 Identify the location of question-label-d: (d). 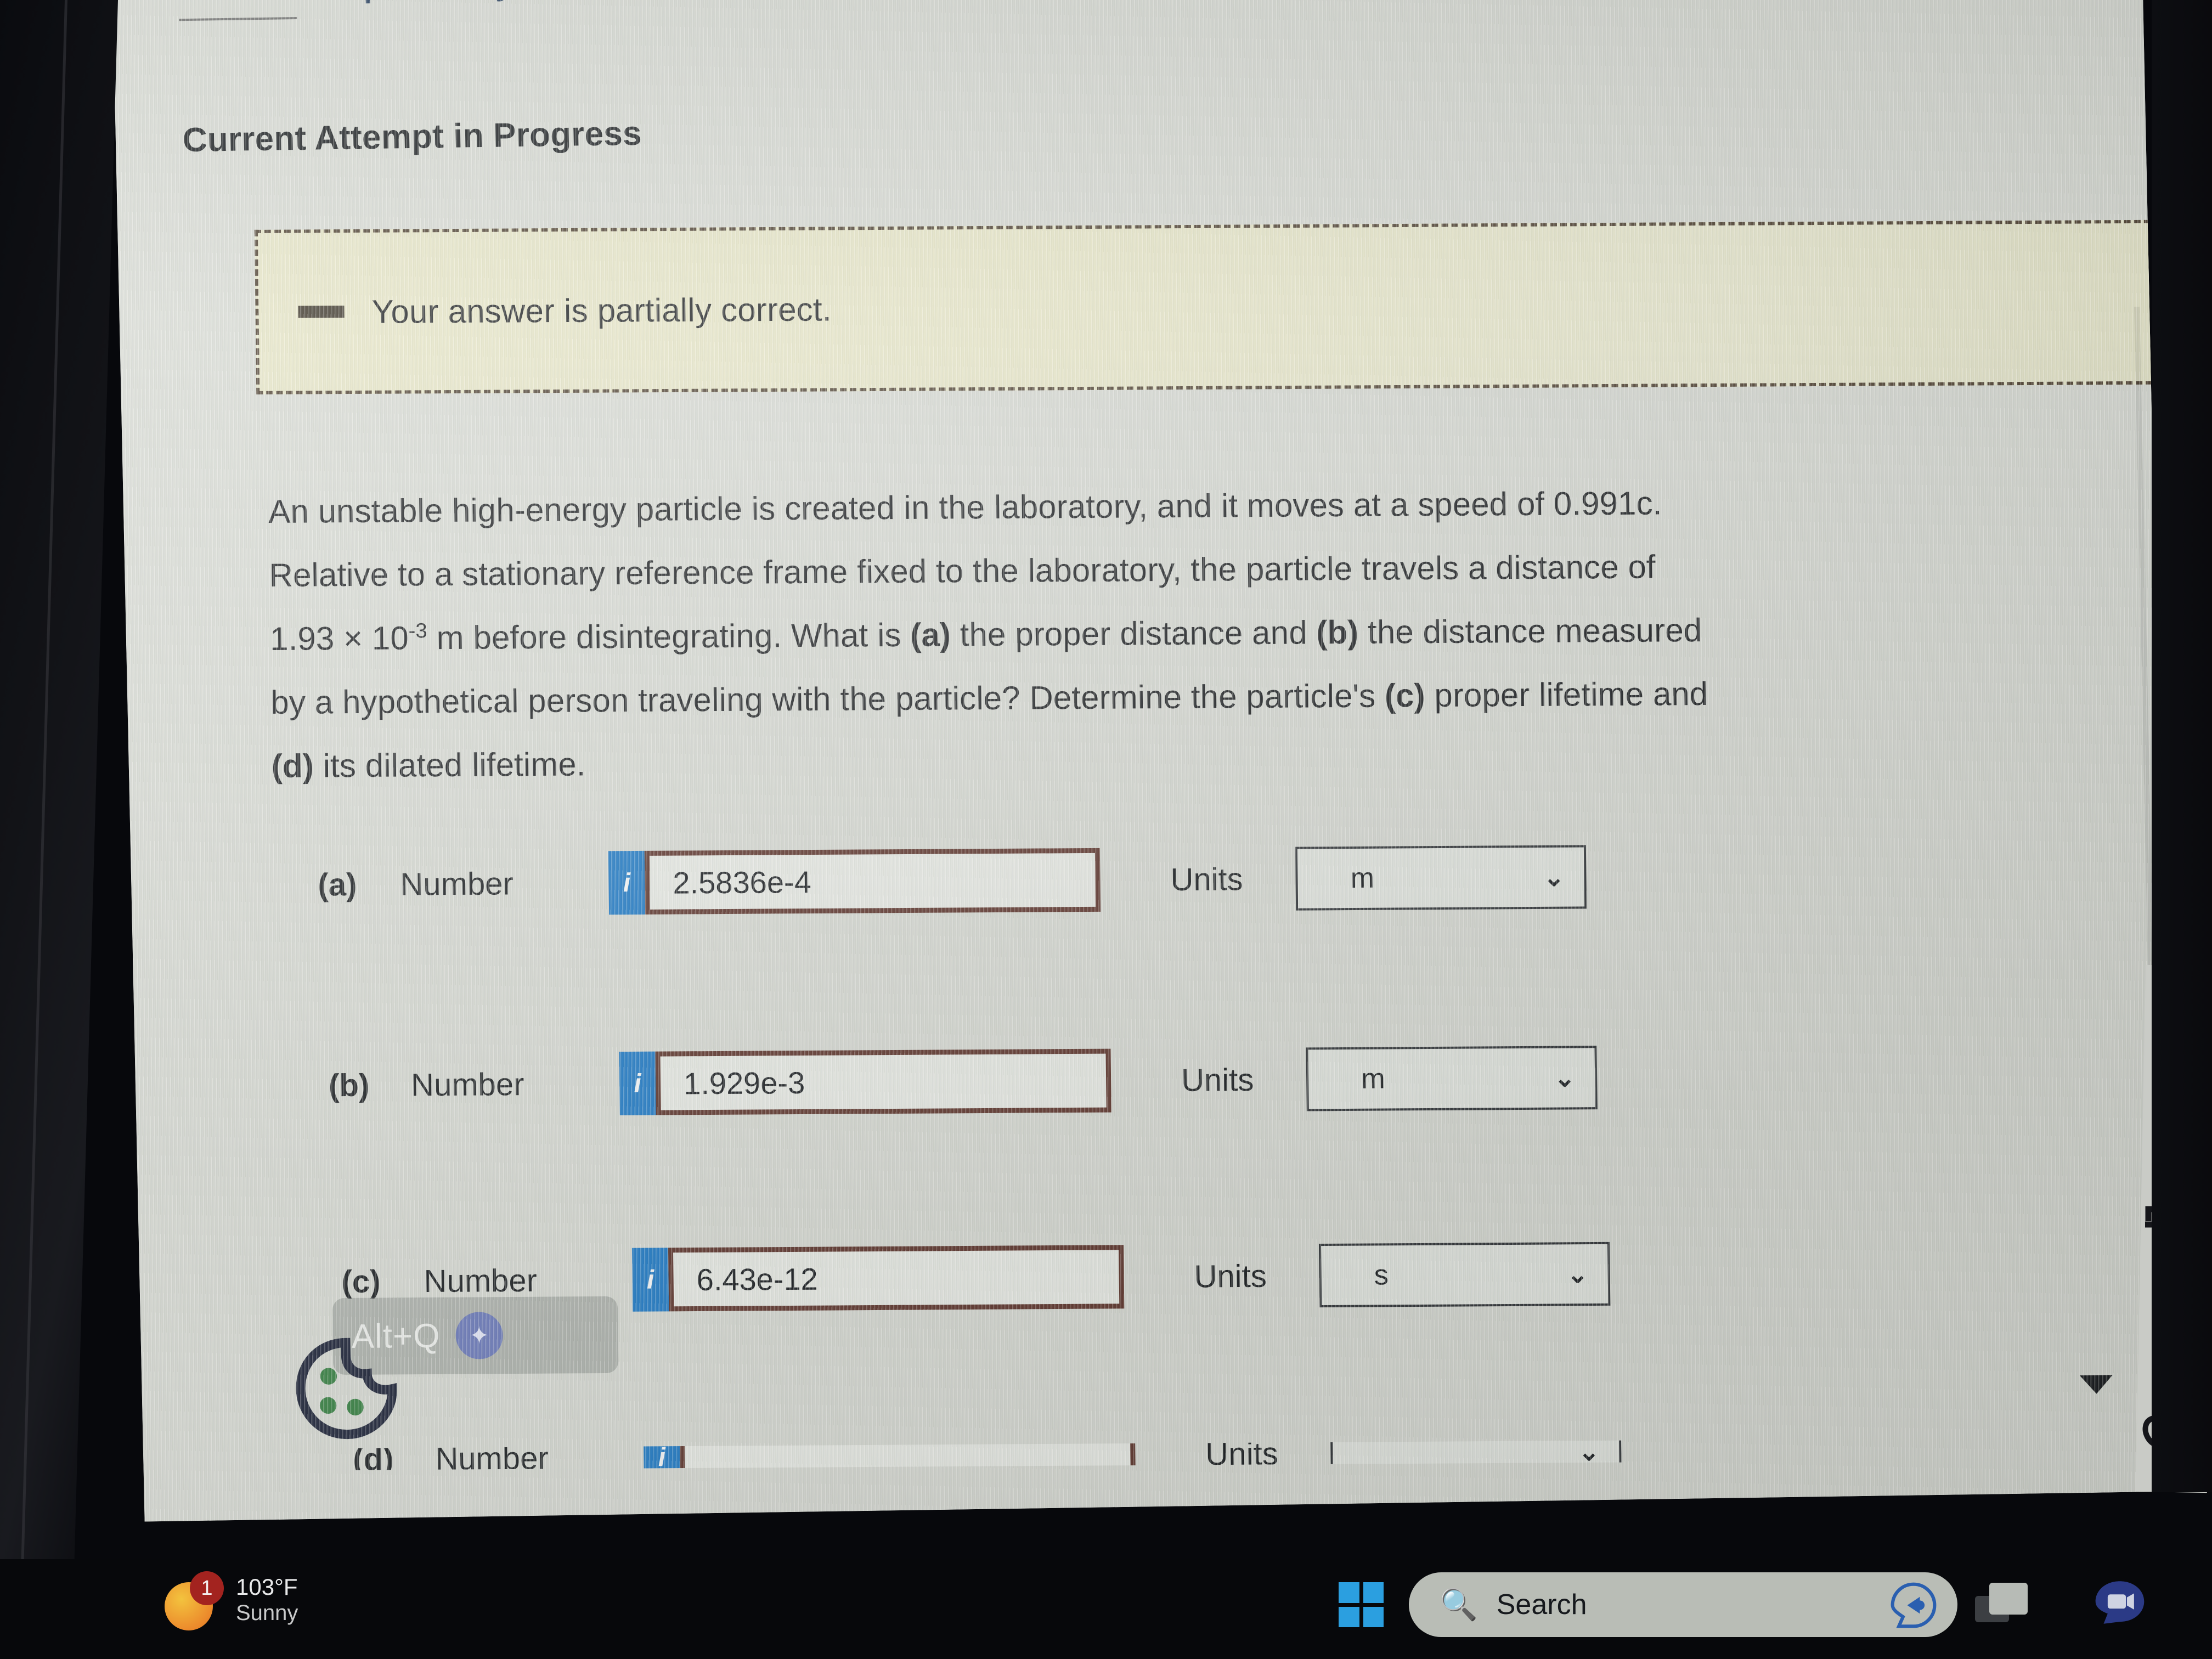
(292, 766).